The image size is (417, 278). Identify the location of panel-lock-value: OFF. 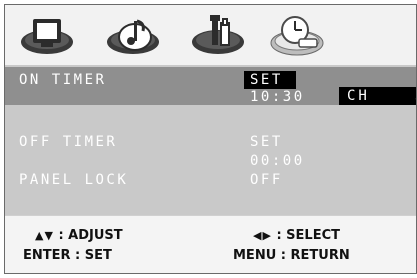
(266, 180).